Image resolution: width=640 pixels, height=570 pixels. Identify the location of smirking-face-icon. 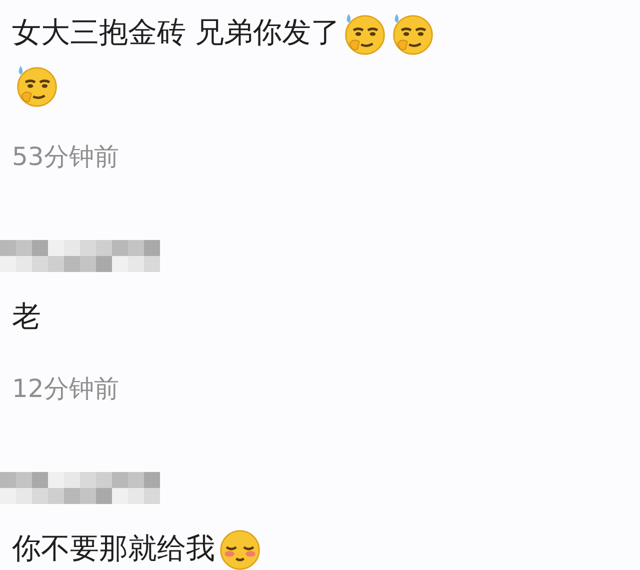
(37, 86).